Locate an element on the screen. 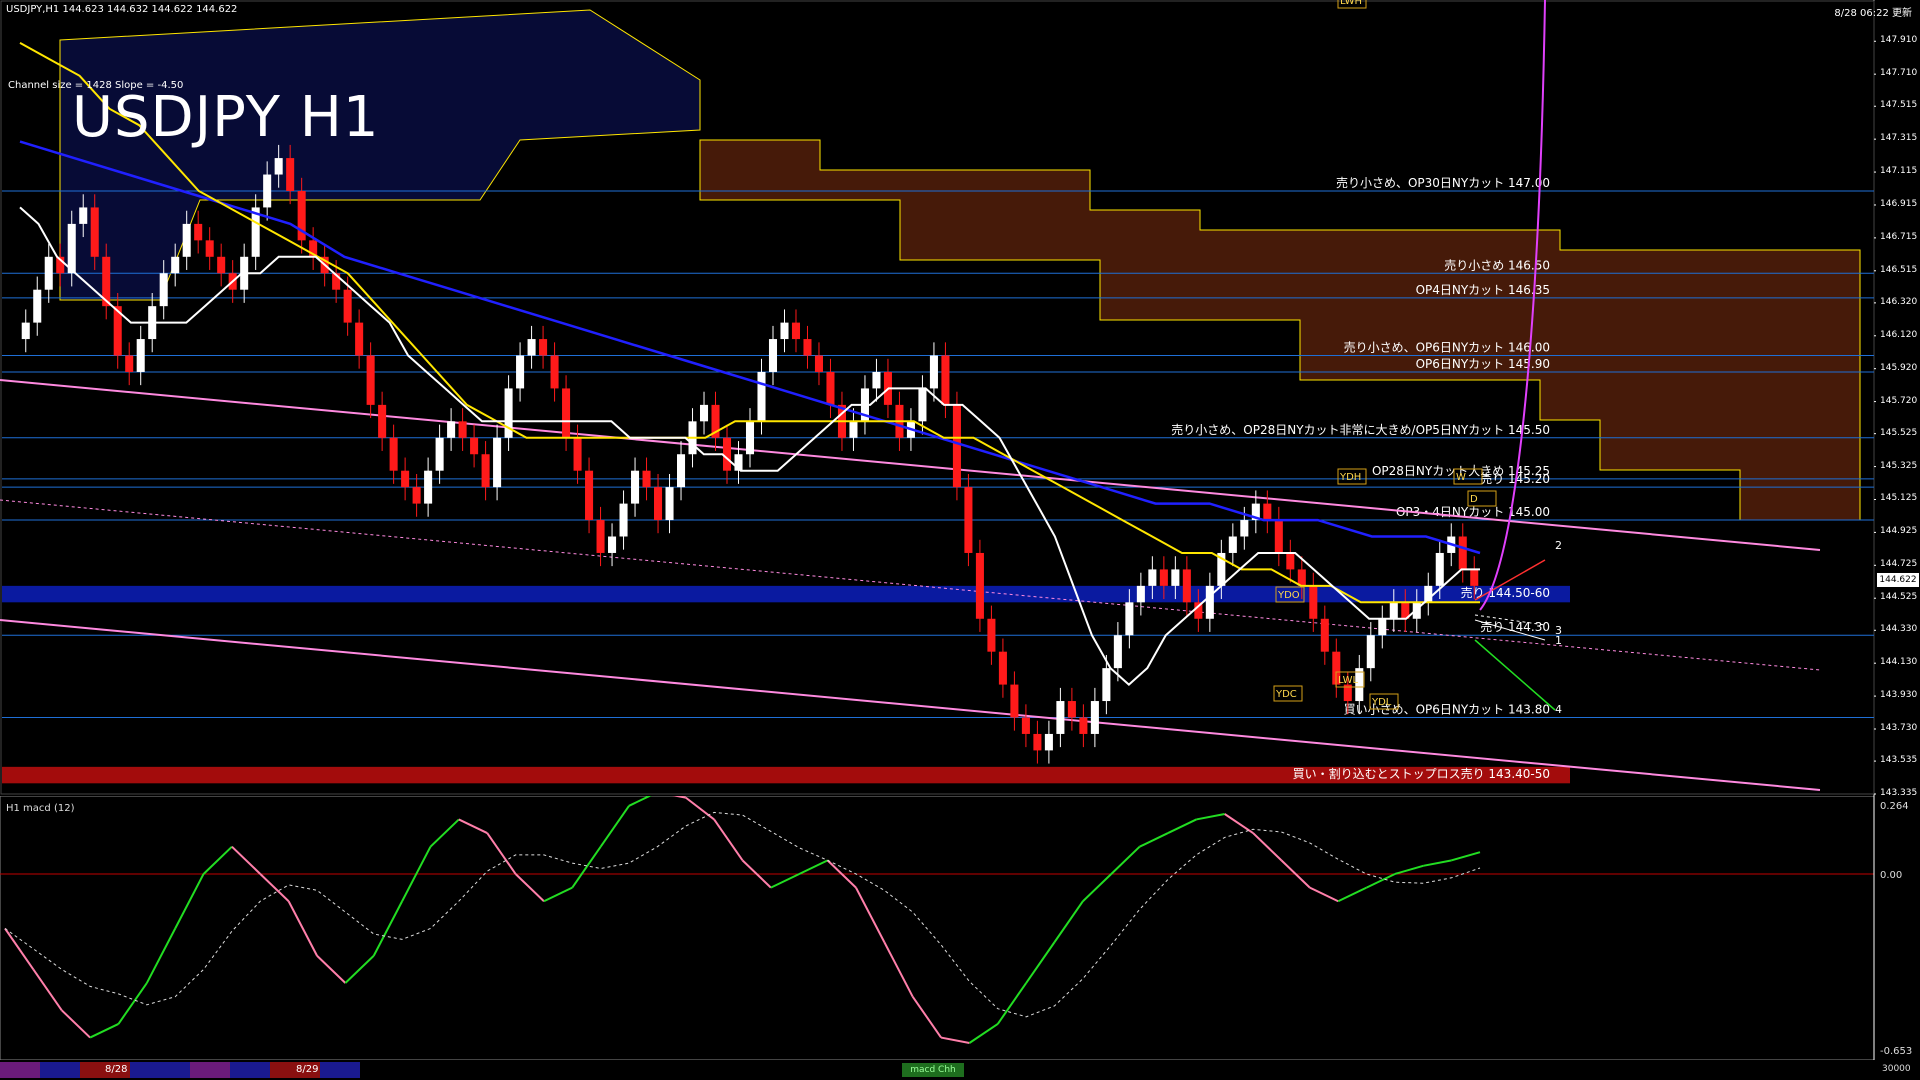 The image size is (1920, 1080). marker-label: LWL is located at coordinates (1348, 680).